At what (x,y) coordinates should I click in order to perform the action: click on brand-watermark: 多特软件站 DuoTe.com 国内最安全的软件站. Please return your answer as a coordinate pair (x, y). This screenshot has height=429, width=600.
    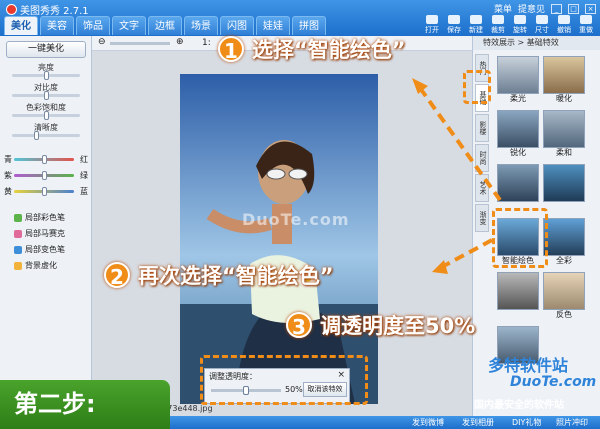
    Looking at the image, I should click on (535, 382).